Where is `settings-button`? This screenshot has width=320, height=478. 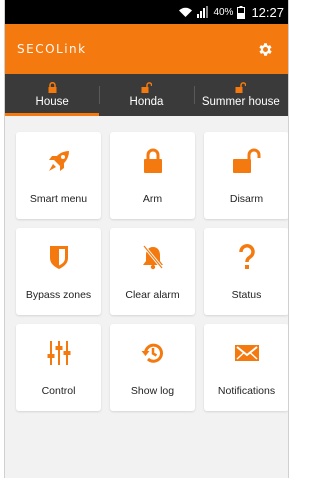
settings-button is located at coordinates (265, 49).